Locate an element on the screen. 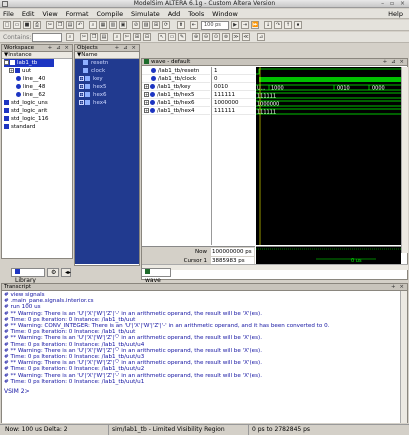 The width and height of the screenshot is (409, 435). menu-tools: Tools is located at coordinates (196, 14).